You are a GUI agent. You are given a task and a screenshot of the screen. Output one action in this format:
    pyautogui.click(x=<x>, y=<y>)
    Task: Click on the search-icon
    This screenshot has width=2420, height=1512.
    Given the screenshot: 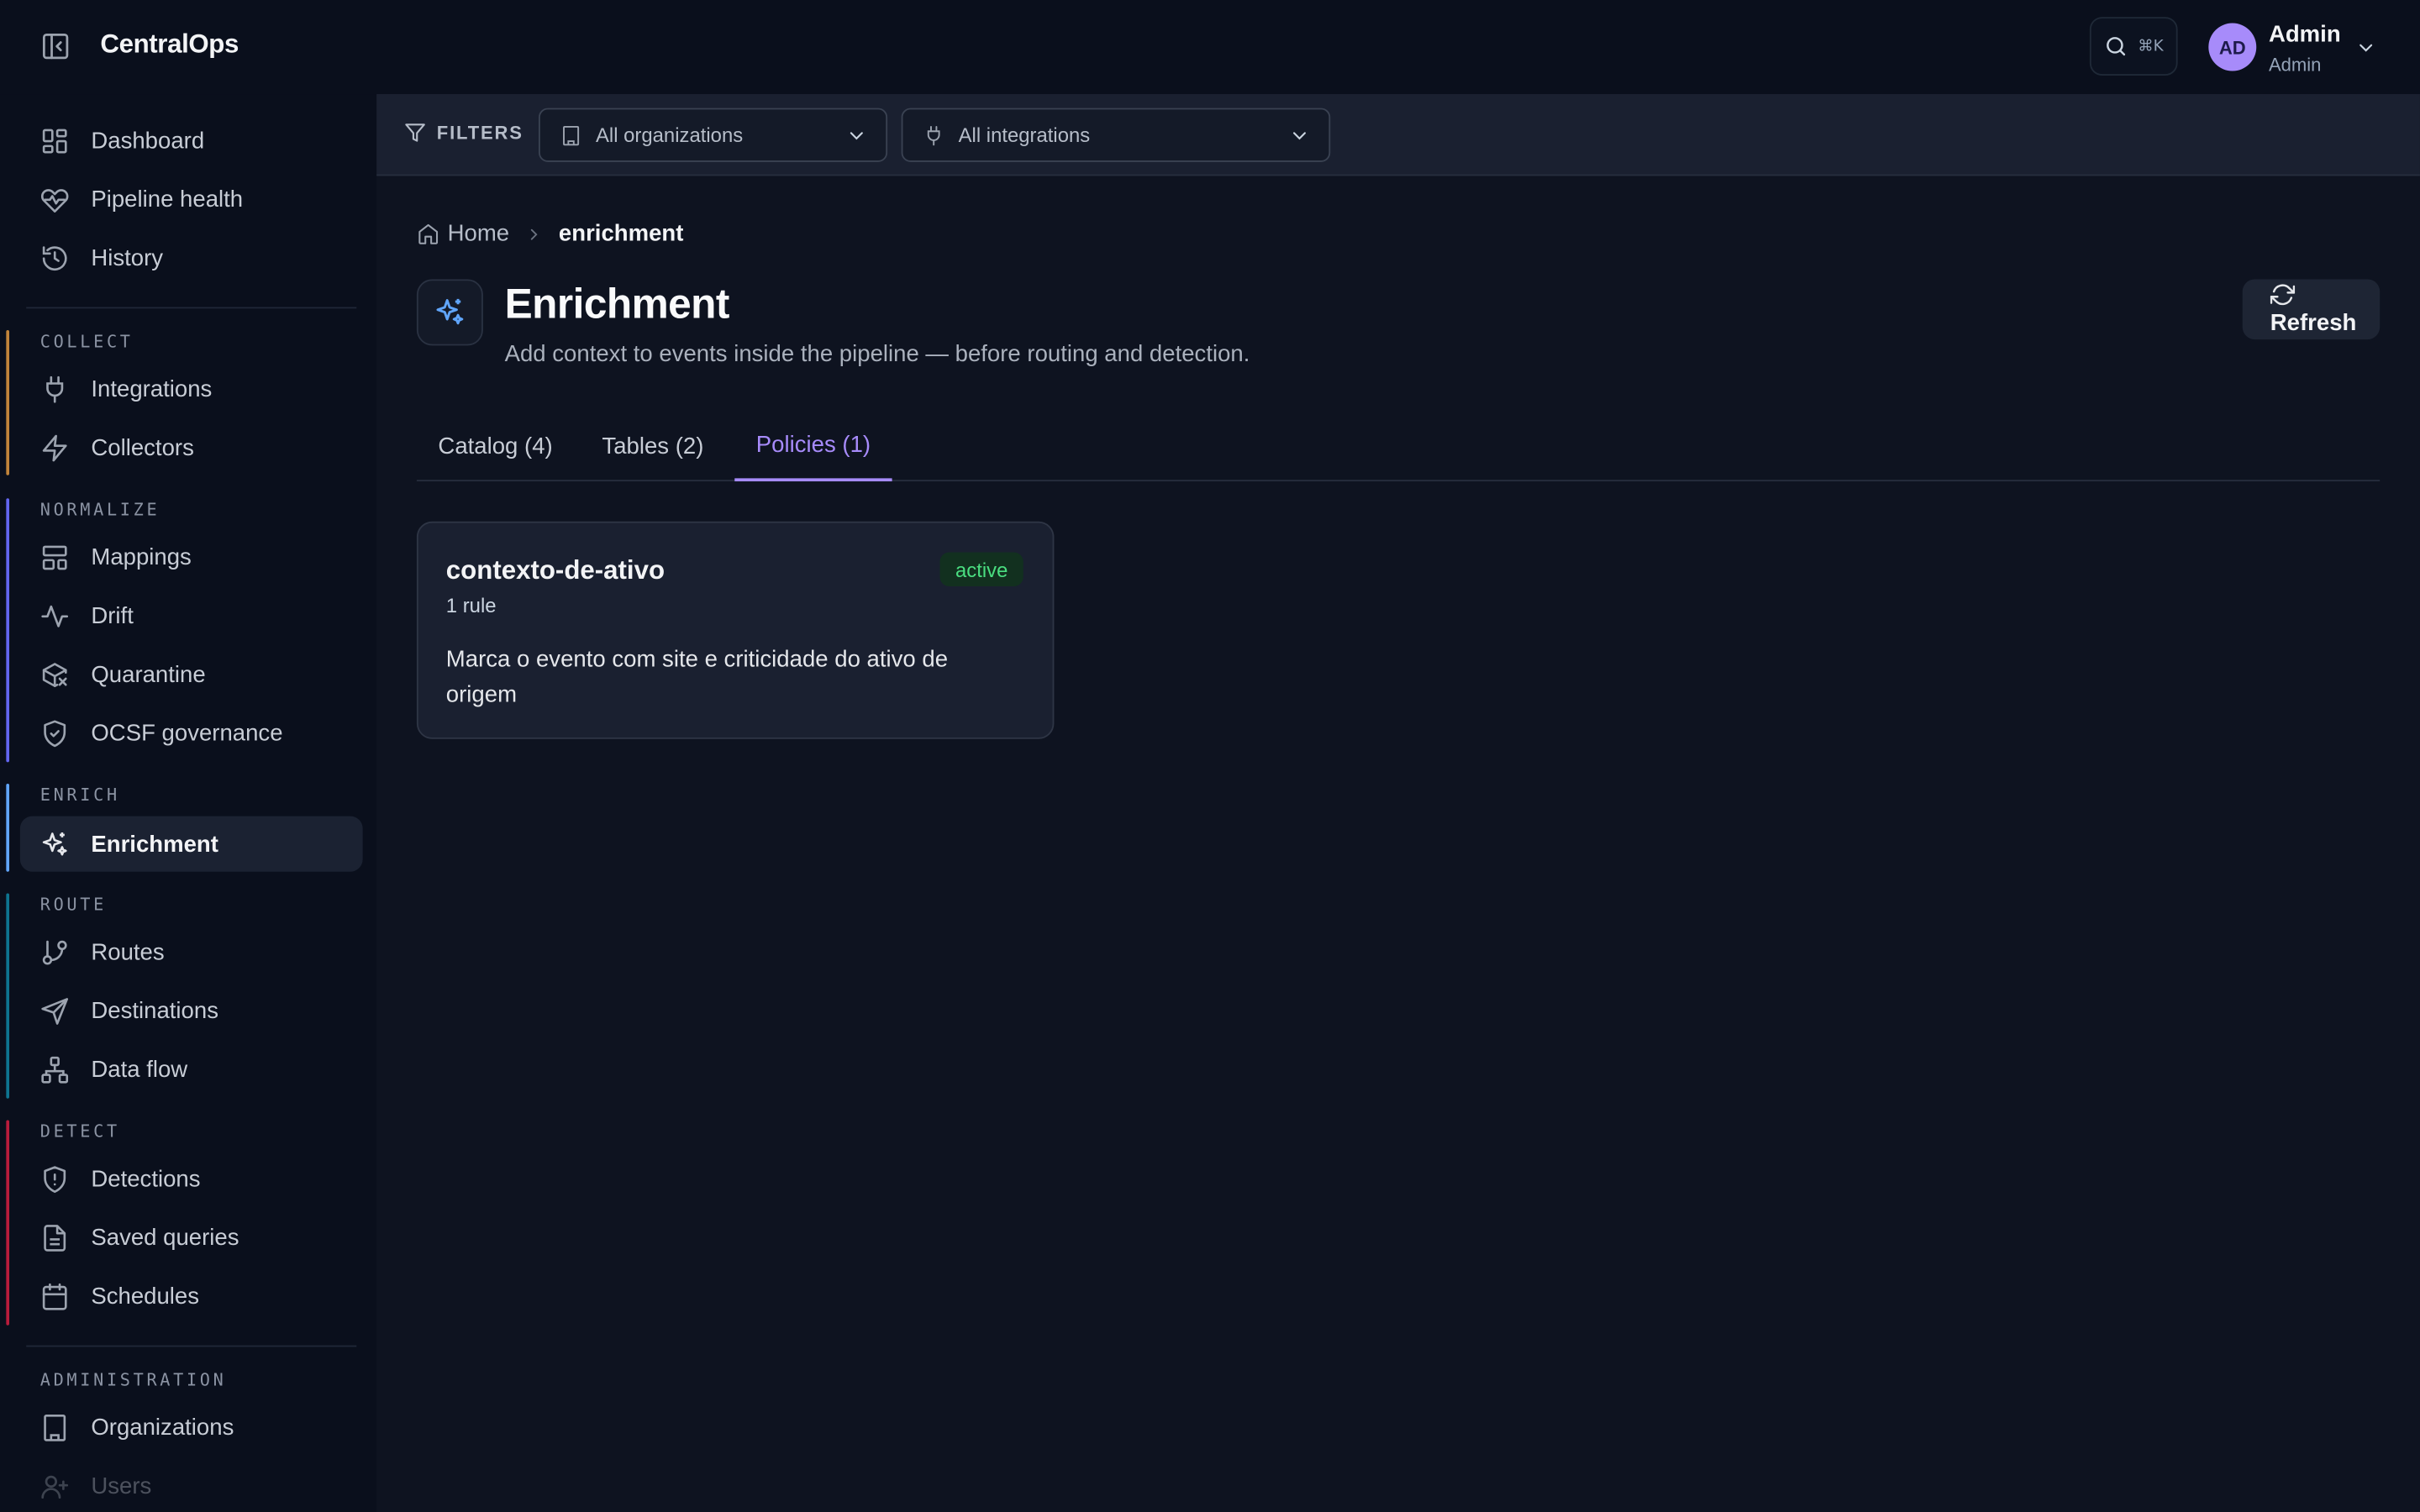 What is the action you would take?
    pyautogui.click(x=2116, y=46)
    